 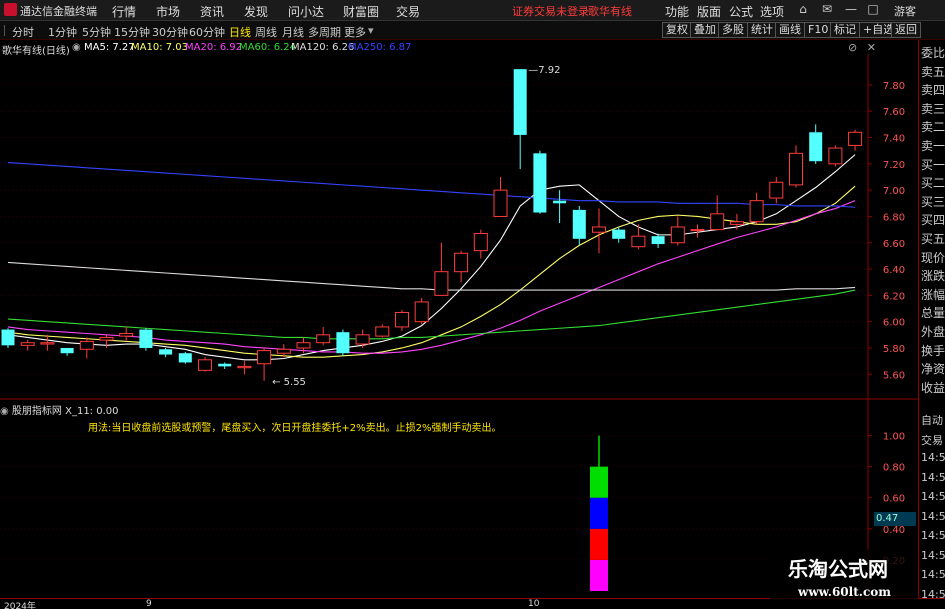 I want to click on indicator-toggle-icon: ◉, so click(x=4, y=411).